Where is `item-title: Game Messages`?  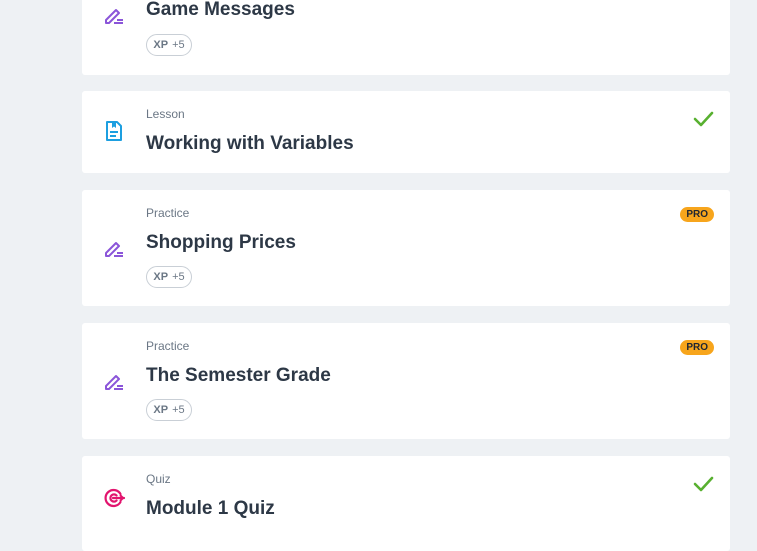
item-title: Game Messages is located at coordinates (220, 10).